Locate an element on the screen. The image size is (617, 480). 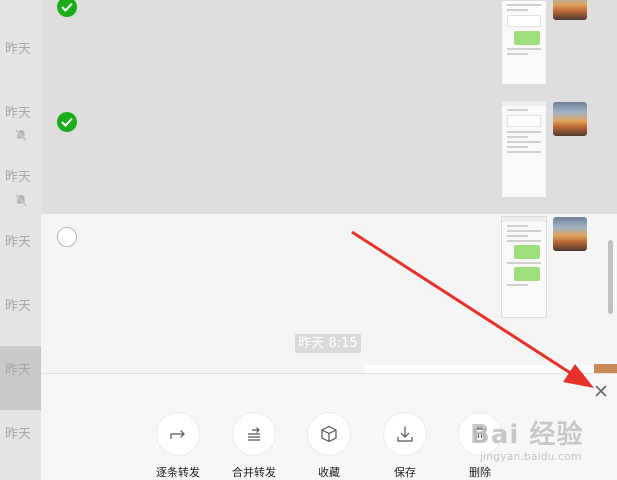
favorite-button: 收藏 is located at coordinates (329, 446).